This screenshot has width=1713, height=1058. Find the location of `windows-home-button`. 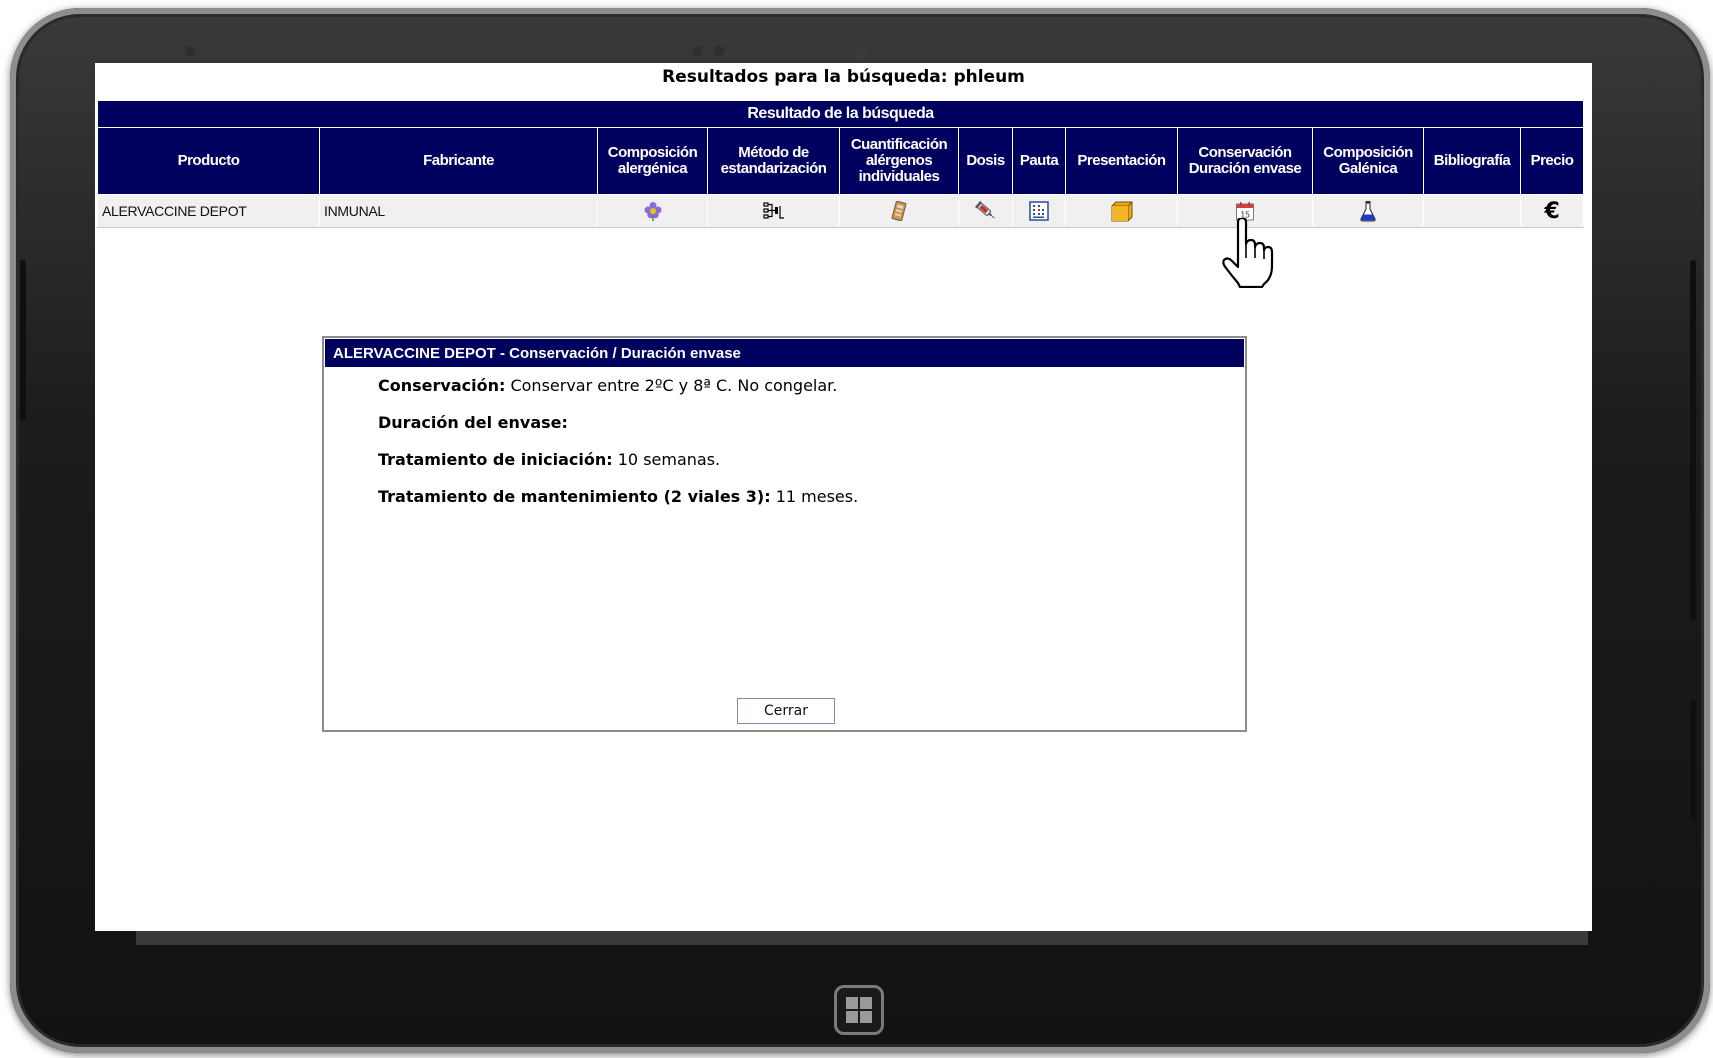

windows-home-button is located at coordinates (859, 1010).